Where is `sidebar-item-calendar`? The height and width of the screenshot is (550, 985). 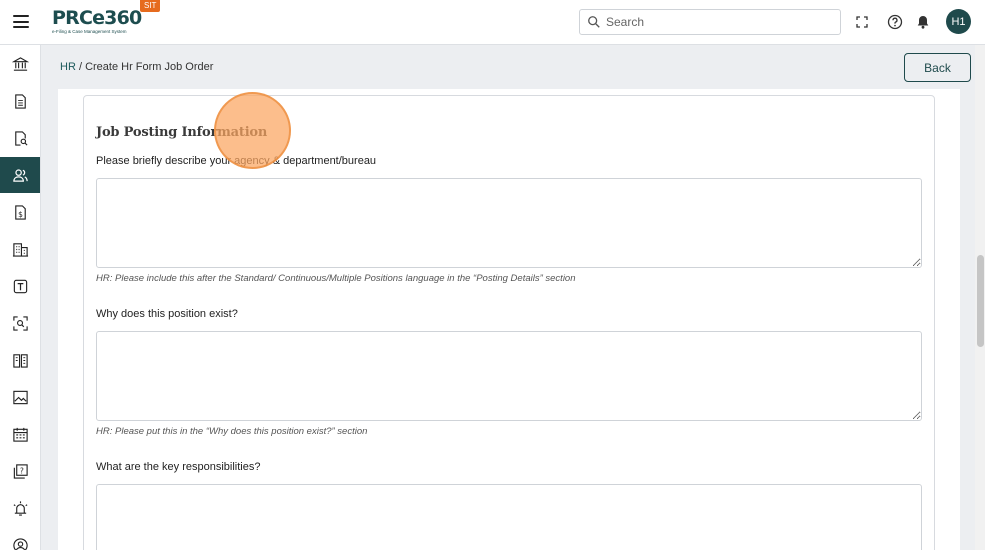 sidebar-item-calendar is located at coordinates (20, 434).